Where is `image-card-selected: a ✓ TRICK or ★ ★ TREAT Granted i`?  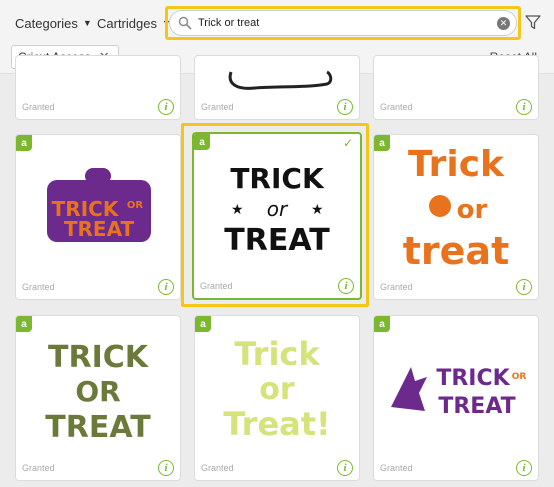 image-card-selected: a ✓ TRICK or ★ ★ TREAT Granted i is located at coordinates (277, 216).